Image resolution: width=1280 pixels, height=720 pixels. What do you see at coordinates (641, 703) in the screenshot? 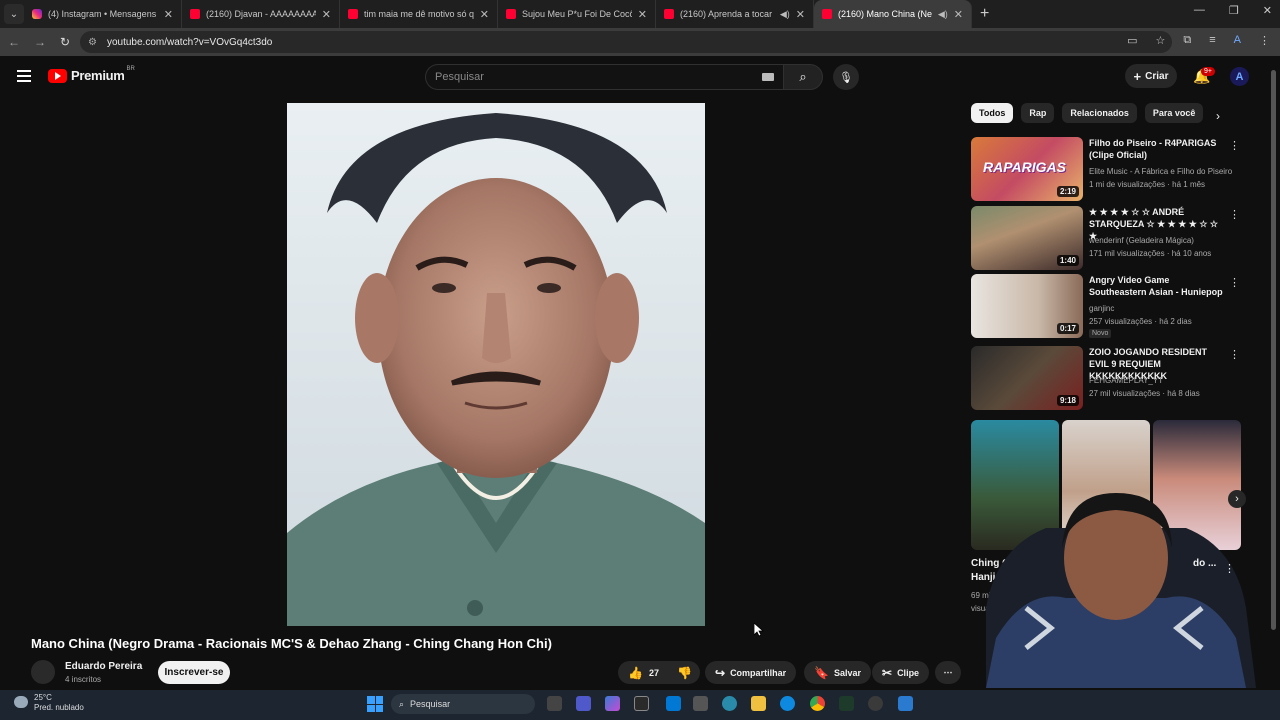
I see `store-icon` at bounding box center [641, 703].